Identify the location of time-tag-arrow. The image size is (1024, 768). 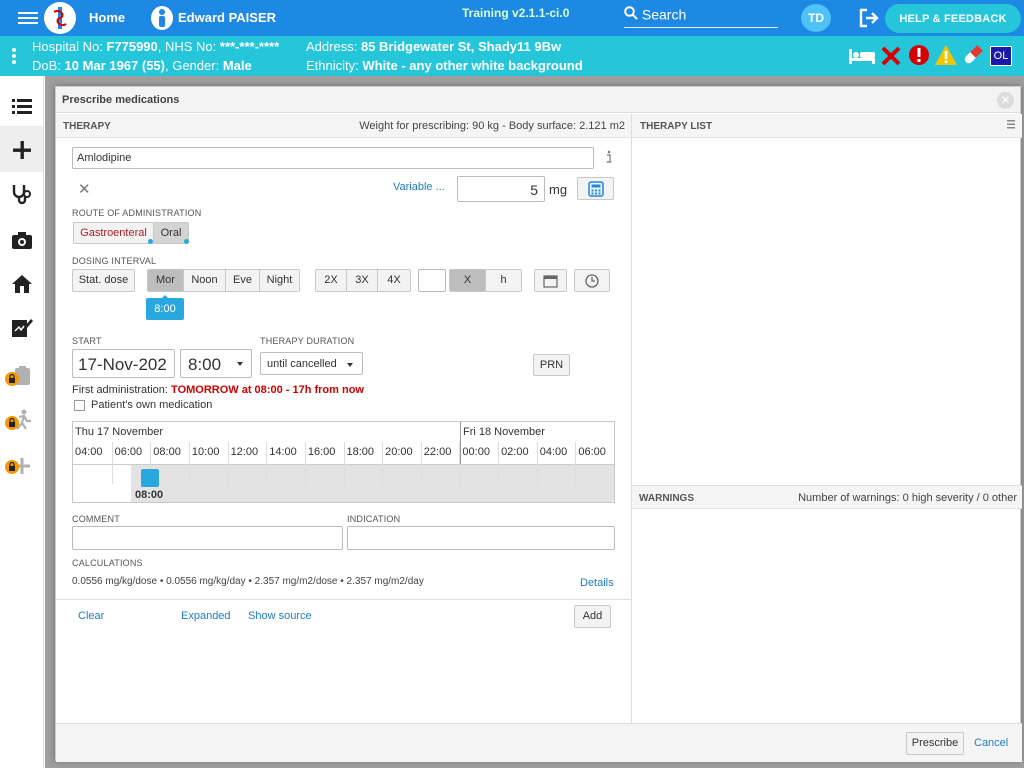
(165, 297).